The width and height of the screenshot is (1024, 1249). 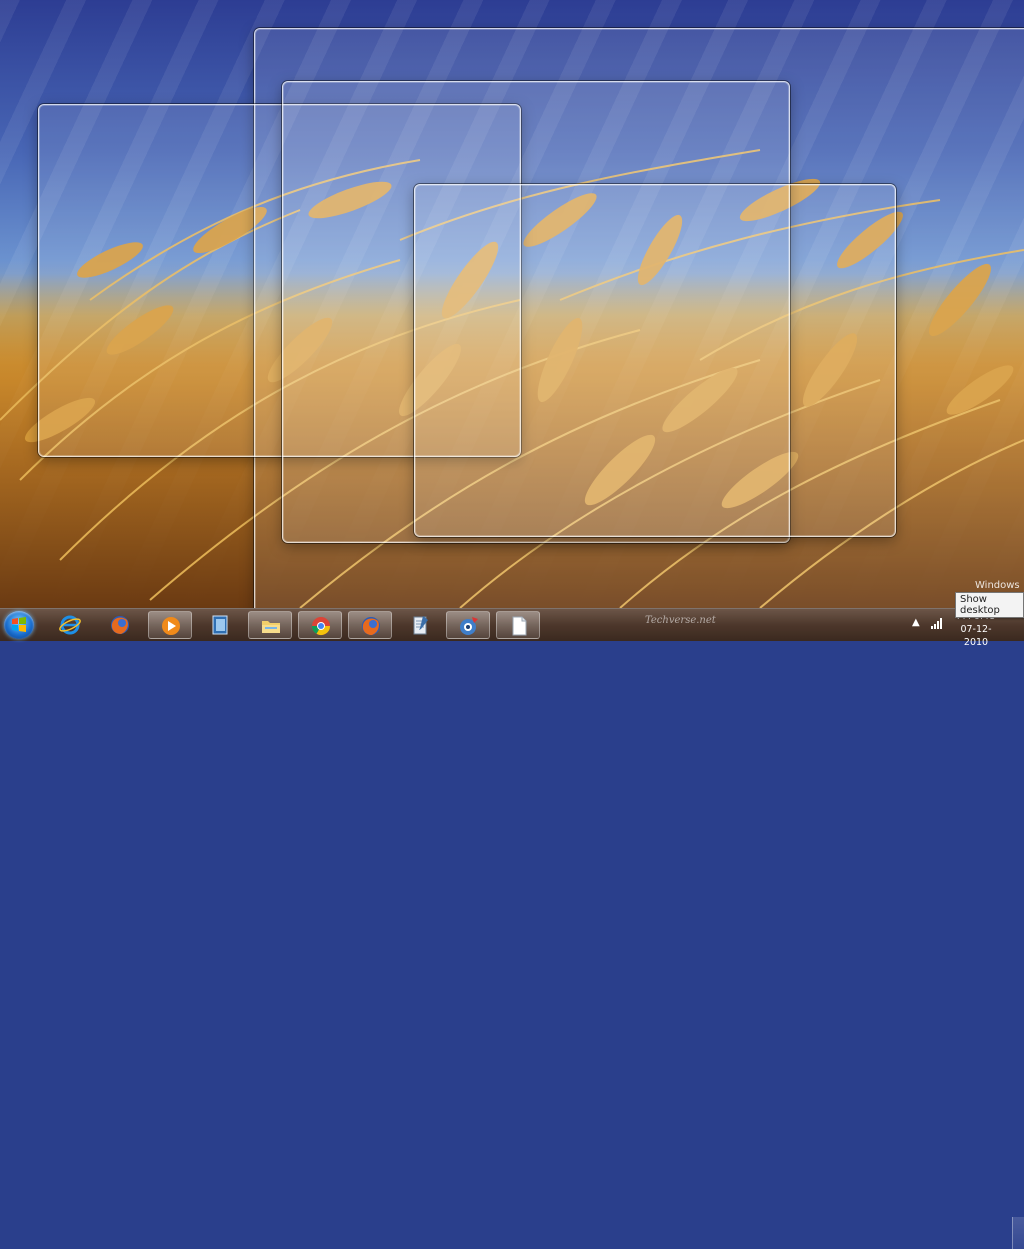 I want to click on taskbar-internet-explorer, so click(x=70, y=625).